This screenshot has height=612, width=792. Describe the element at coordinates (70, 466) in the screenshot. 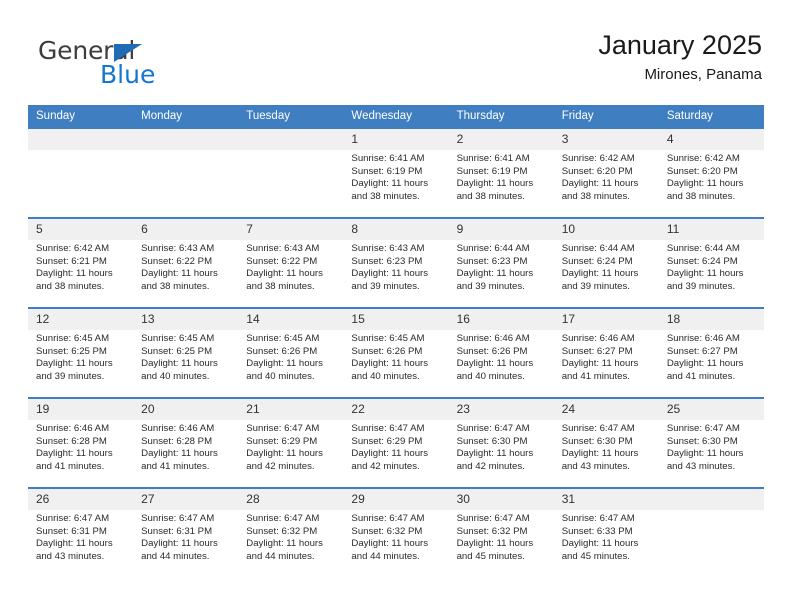

I see `daylight-text-cont: and 41 minutes.` at that location.